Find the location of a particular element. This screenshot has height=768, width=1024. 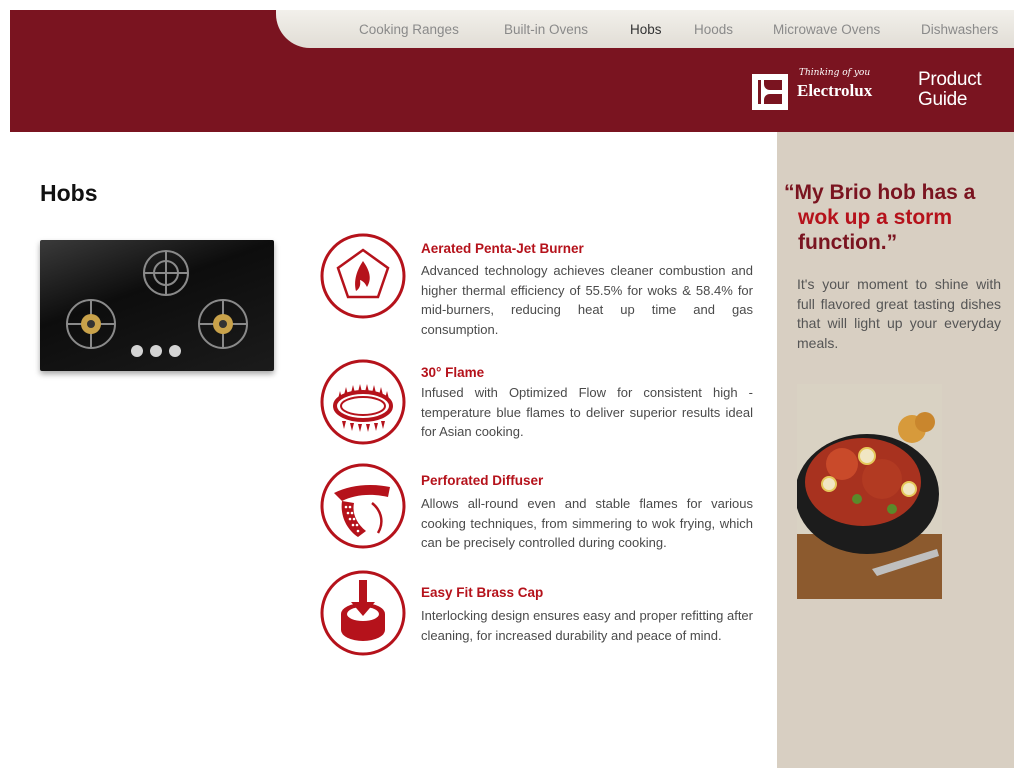

nav-microwave-ovens: Microwave Ovens is located at coordinates (826, 29).